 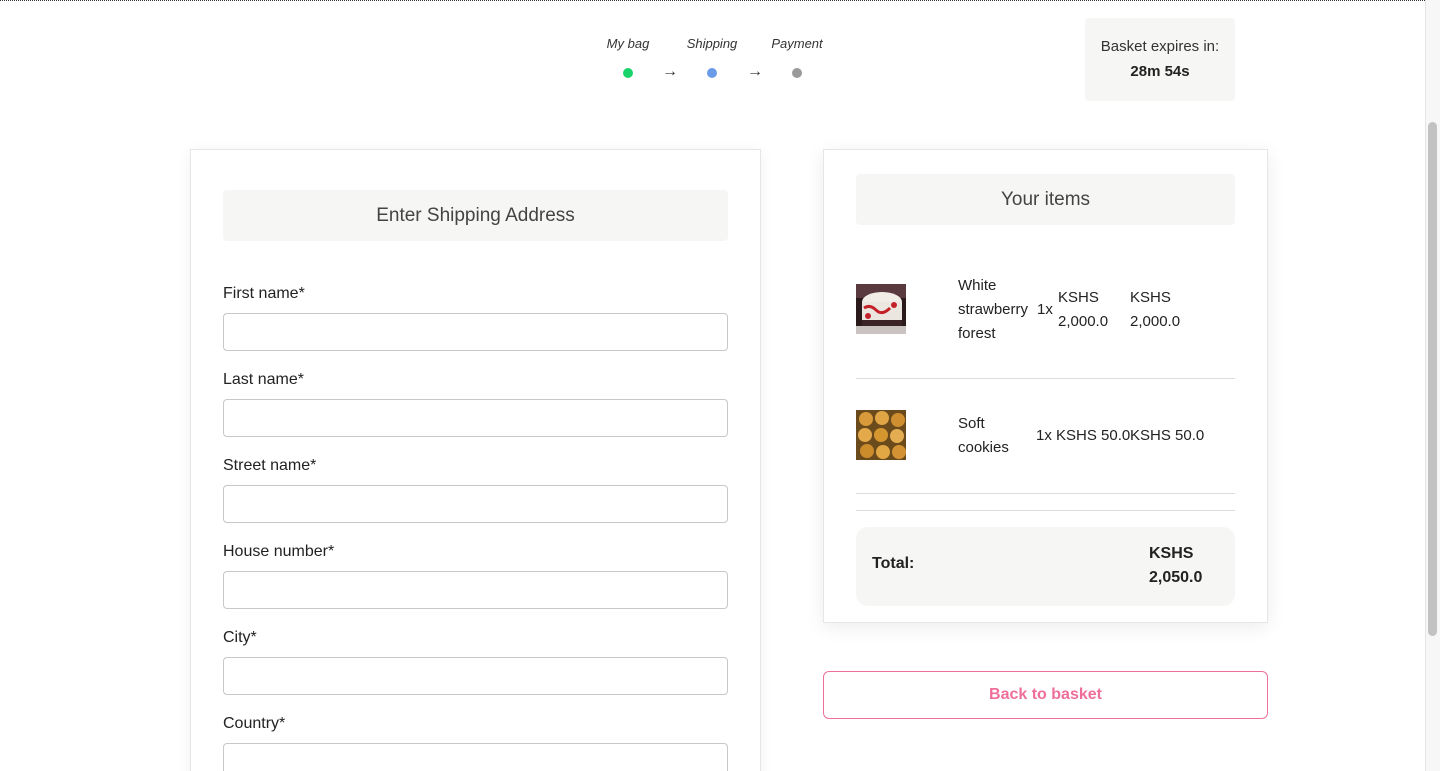 What do you see at coordinates (797, 43) in the screenshot?
I see `step-label-payment: Payment` at bounding box center [797, 43].